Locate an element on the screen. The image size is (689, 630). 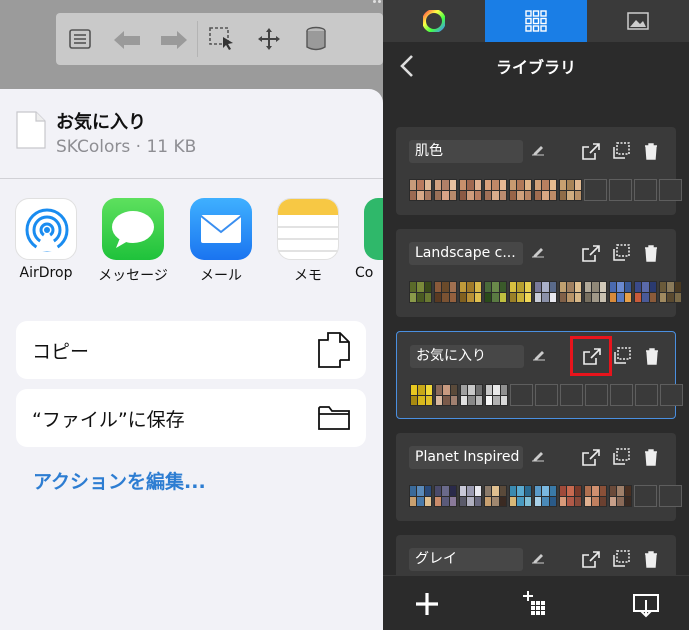
redo-button is located at coordinates (173, 39).